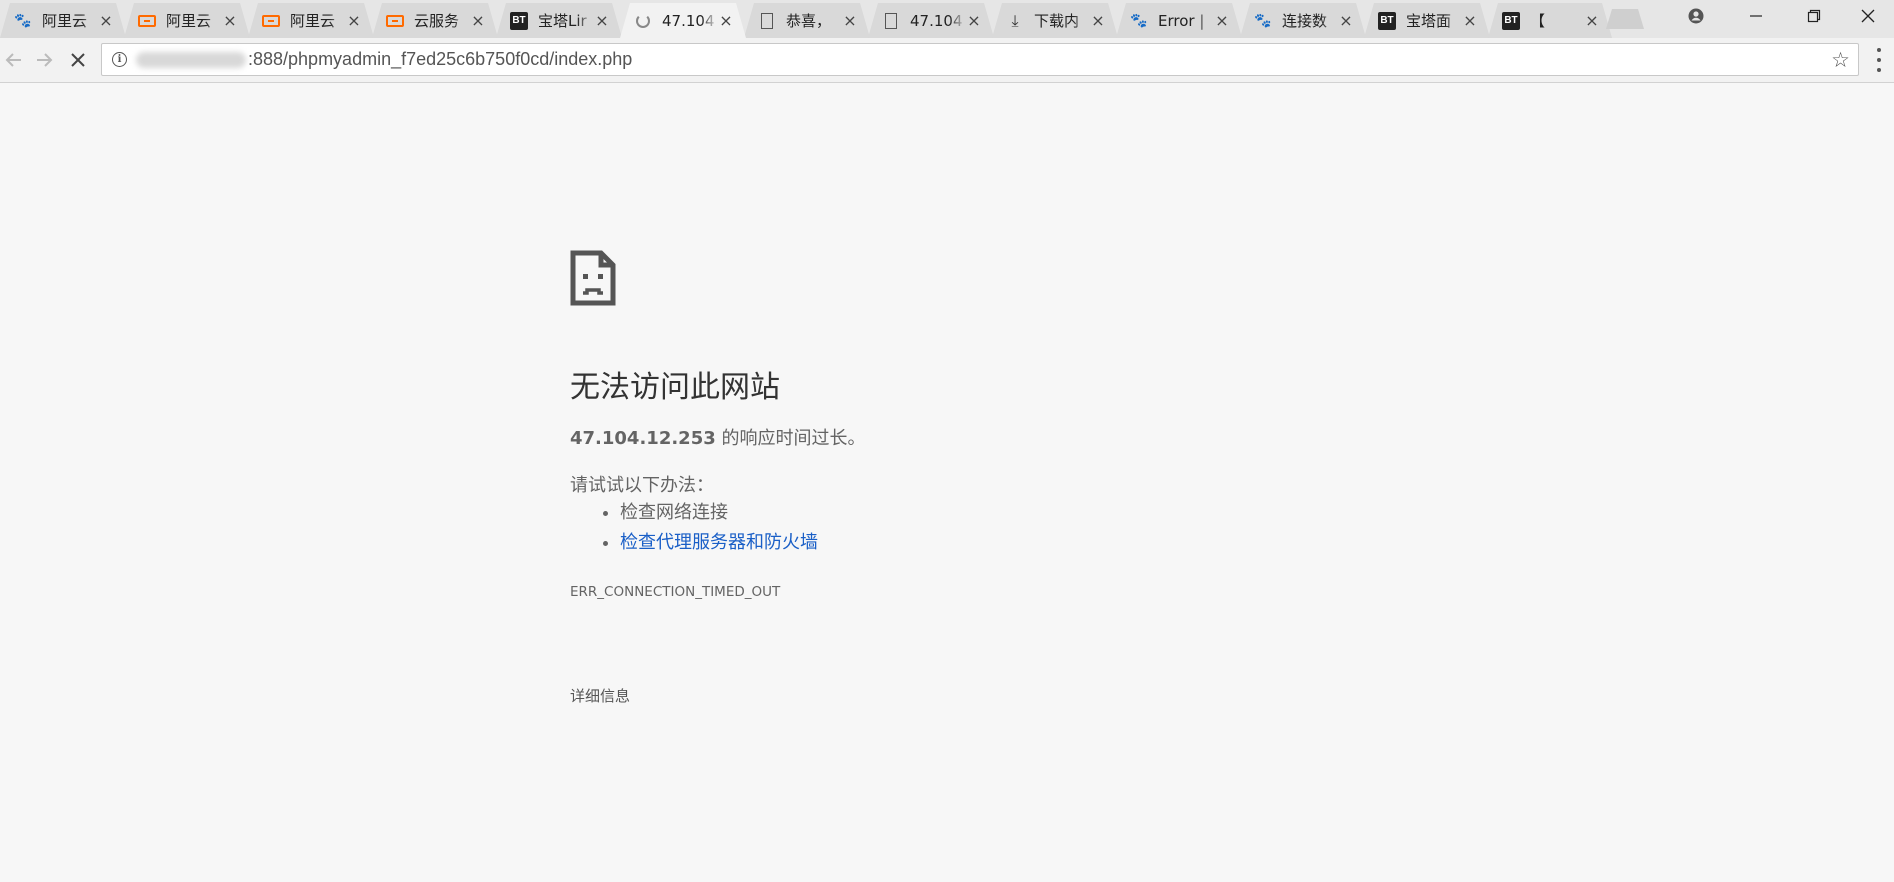 The image size is (1894, 882). Describe the element at coordinates (790, 438) in the screenshot. I see `error-summary-text: 的响应时间过长。` at that location.